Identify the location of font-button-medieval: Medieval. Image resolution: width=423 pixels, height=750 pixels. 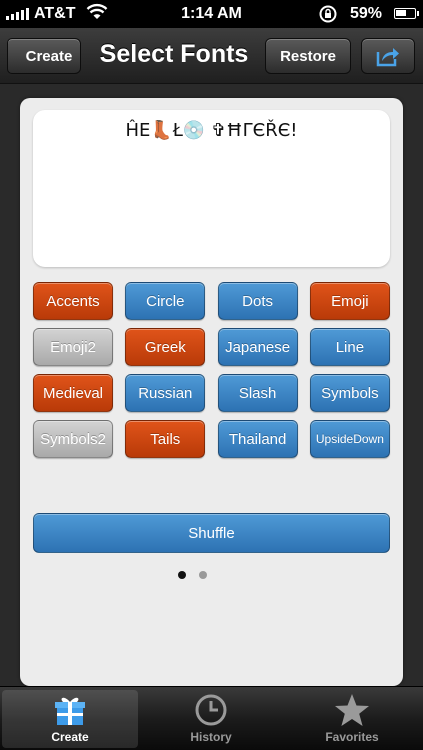
(73, 393).